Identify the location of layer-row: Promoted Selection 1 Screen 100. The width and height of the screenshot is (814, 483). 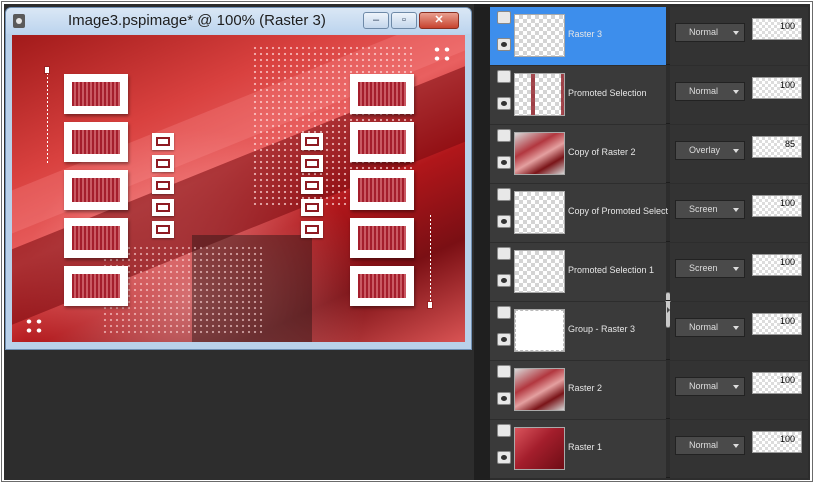
(649, 272).